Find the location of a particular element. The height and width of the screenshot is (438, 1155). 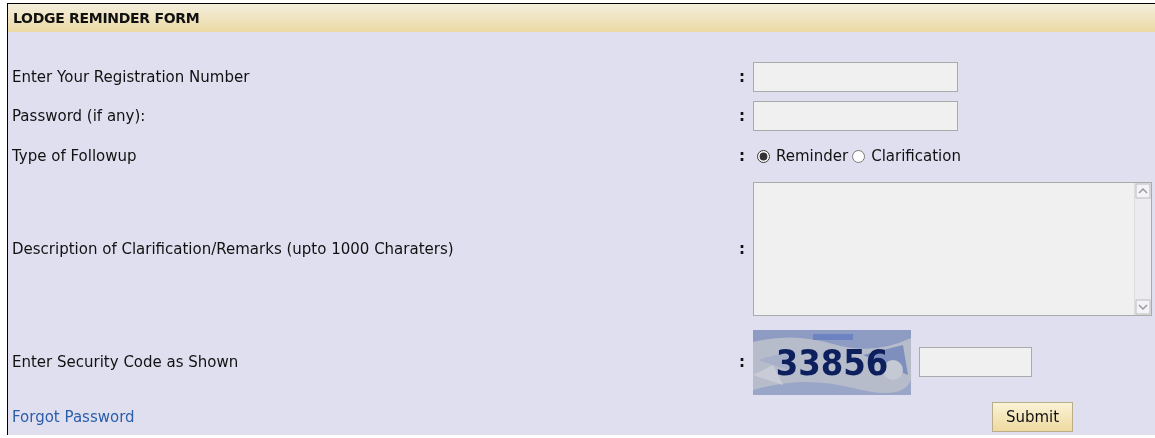

form-title: LODGE REMINDER FORM is located at coordinates (581, 18).